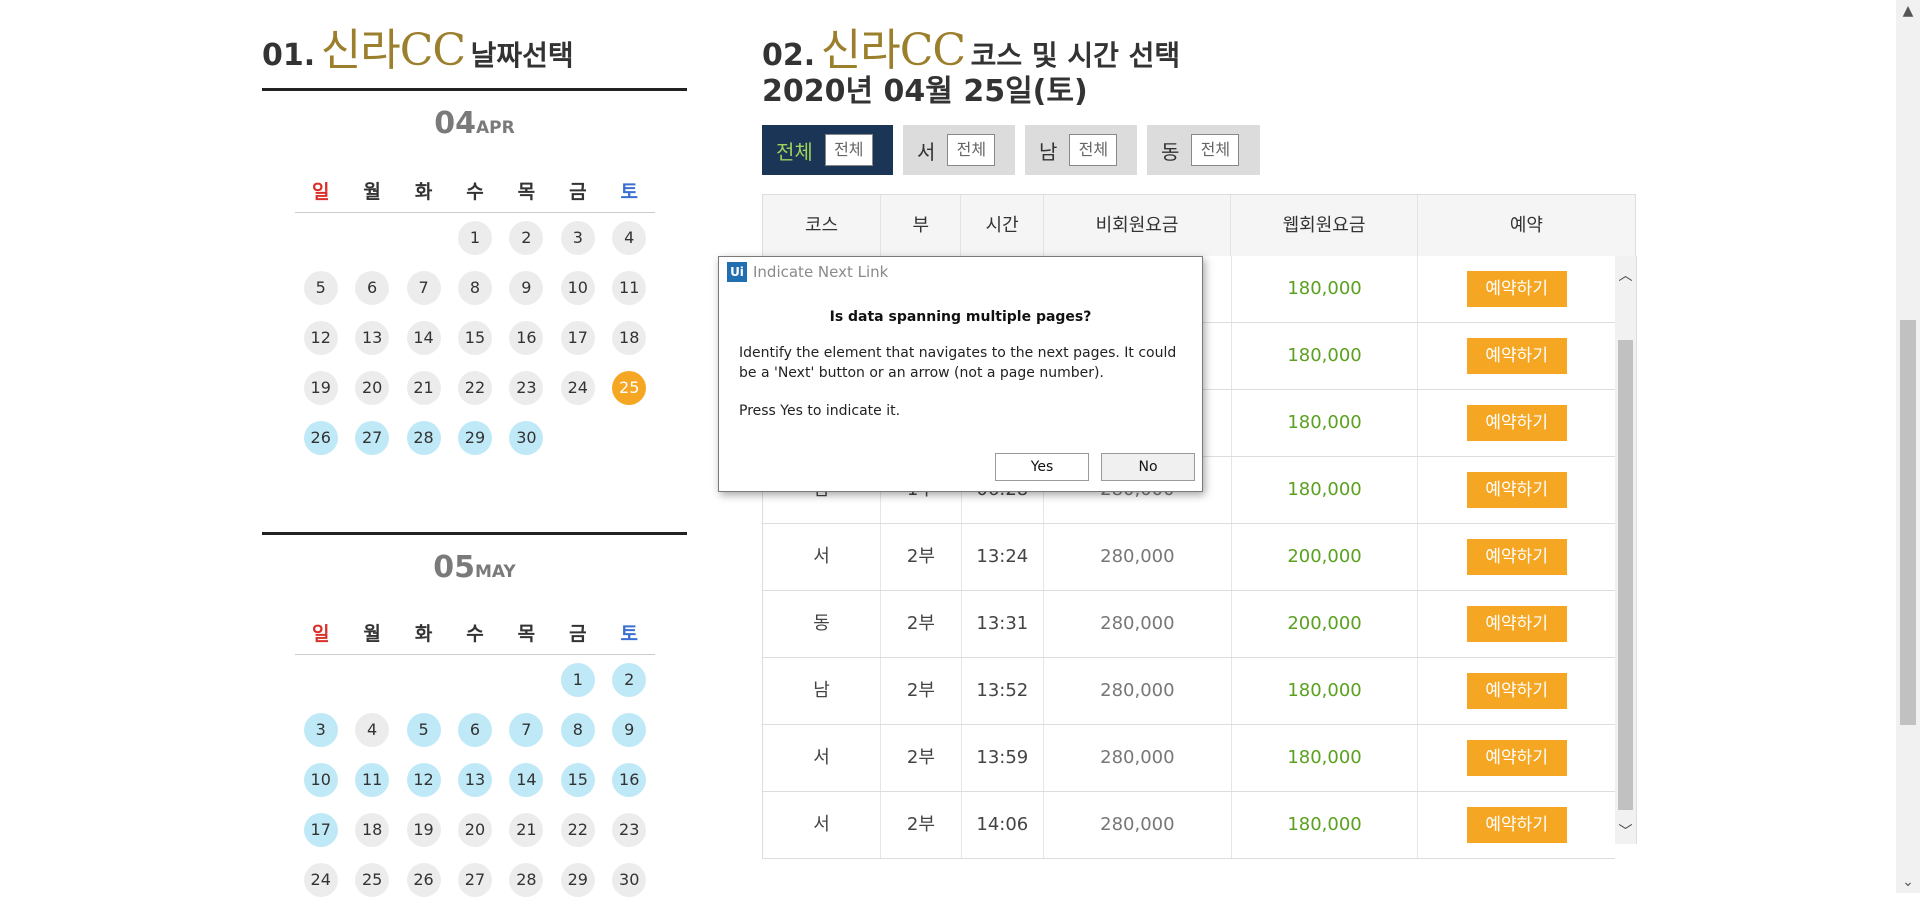  Describe the element at coordinates (629, 388) in the screenshot. I see `calendar-day-selected: 25` at that location.